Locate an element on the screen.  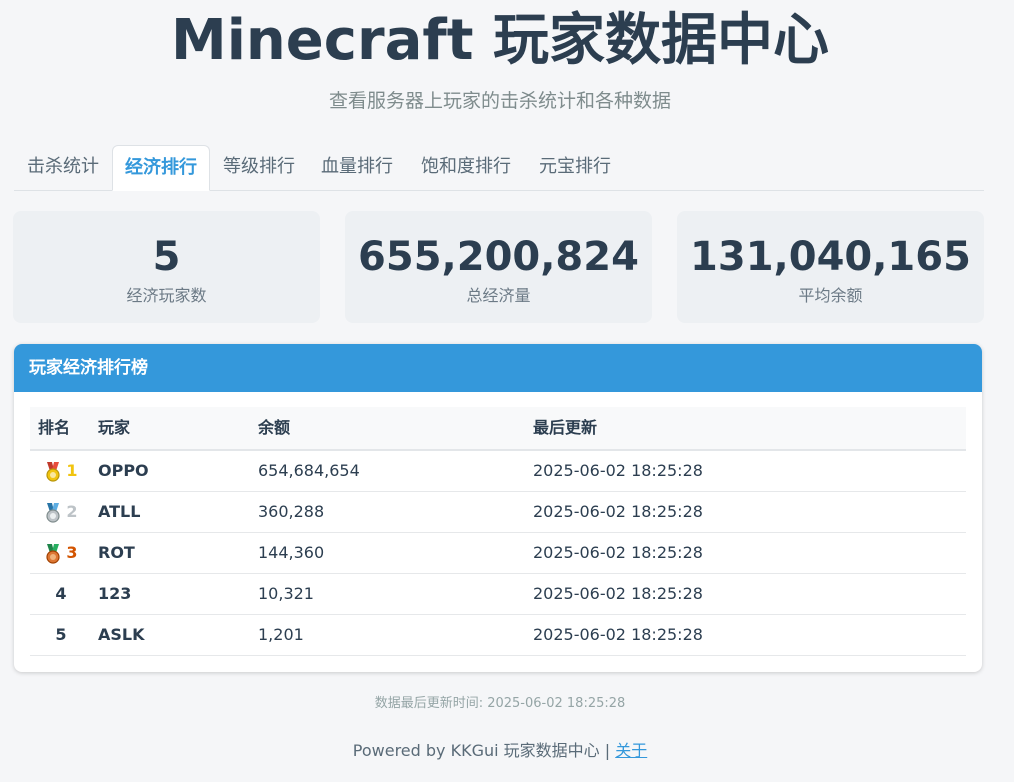
balance-value: 360,288 is located at coordinates (291, 511).